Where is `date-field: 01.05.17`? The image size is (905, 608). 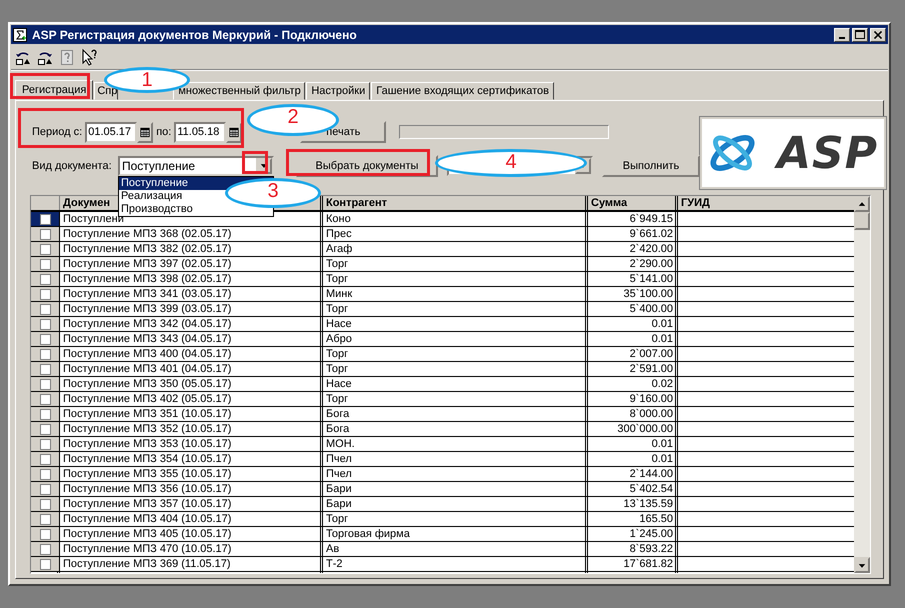
date-field: 01.05.17 is located at coordinates (111, 132).